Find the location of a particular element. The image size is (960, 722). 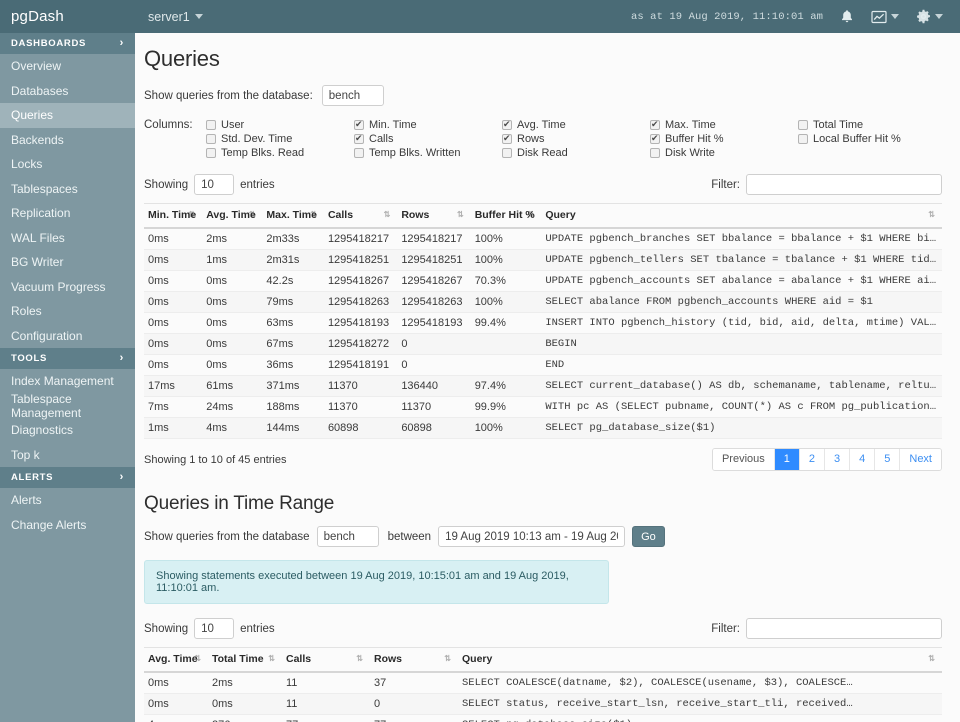

sidebar-item-bg-writer: BG Writer is located at coordinates (67, 262).